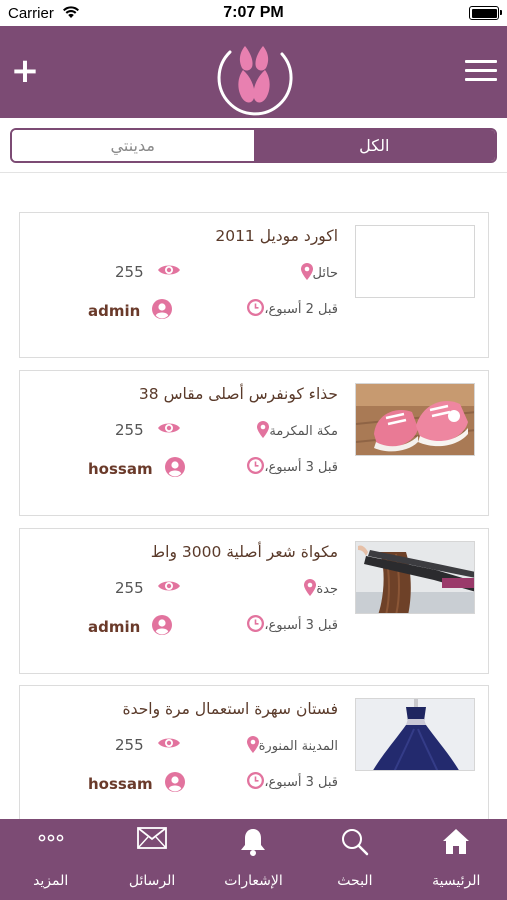  Describe the element at coordinates (254, 76) in the screenshot. I see `app-logo` at that location.